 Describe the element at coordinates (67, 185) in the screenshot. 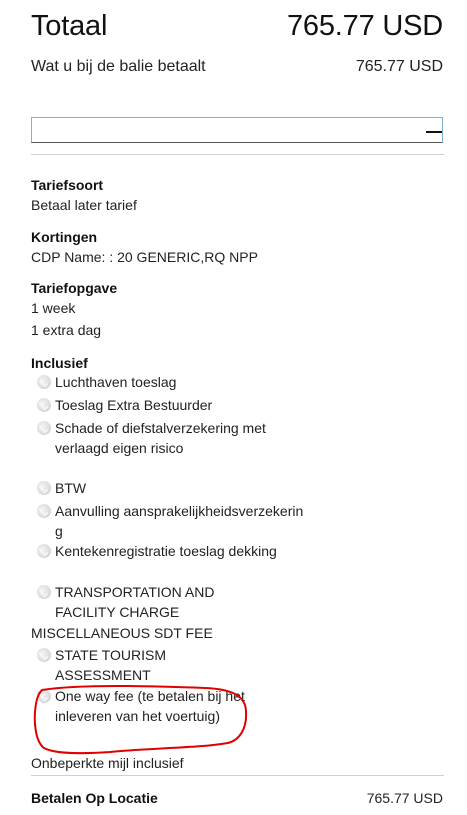

I see `rate-type-heading: Tariefsoort` at that location.